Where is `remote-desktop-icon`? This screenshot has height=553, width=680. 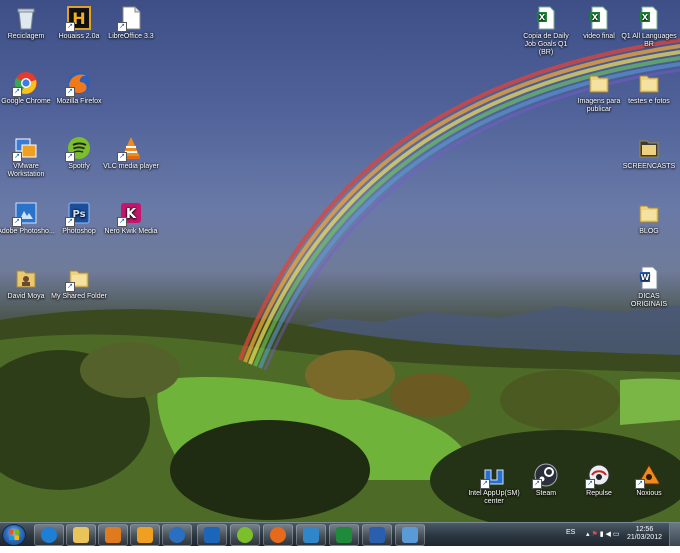
remote-desktop-icon is located at coordinates (410, 535).